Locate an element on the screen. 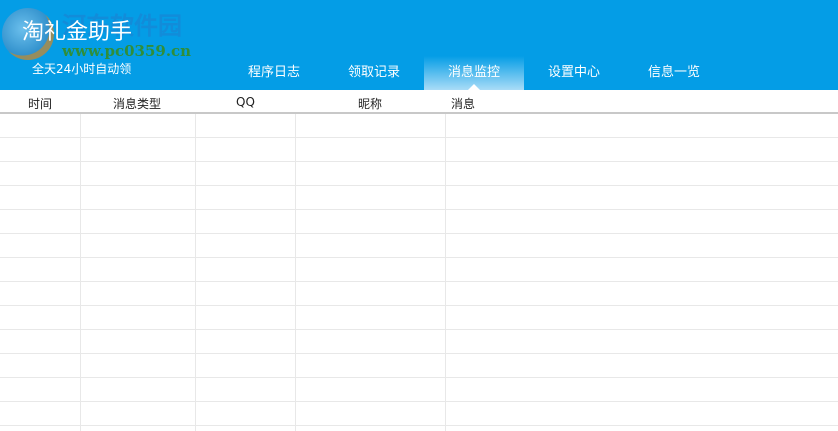 This screenshot has width=838, height=431. tab-settings: 设置中心 is located at coordinates (574, 73).